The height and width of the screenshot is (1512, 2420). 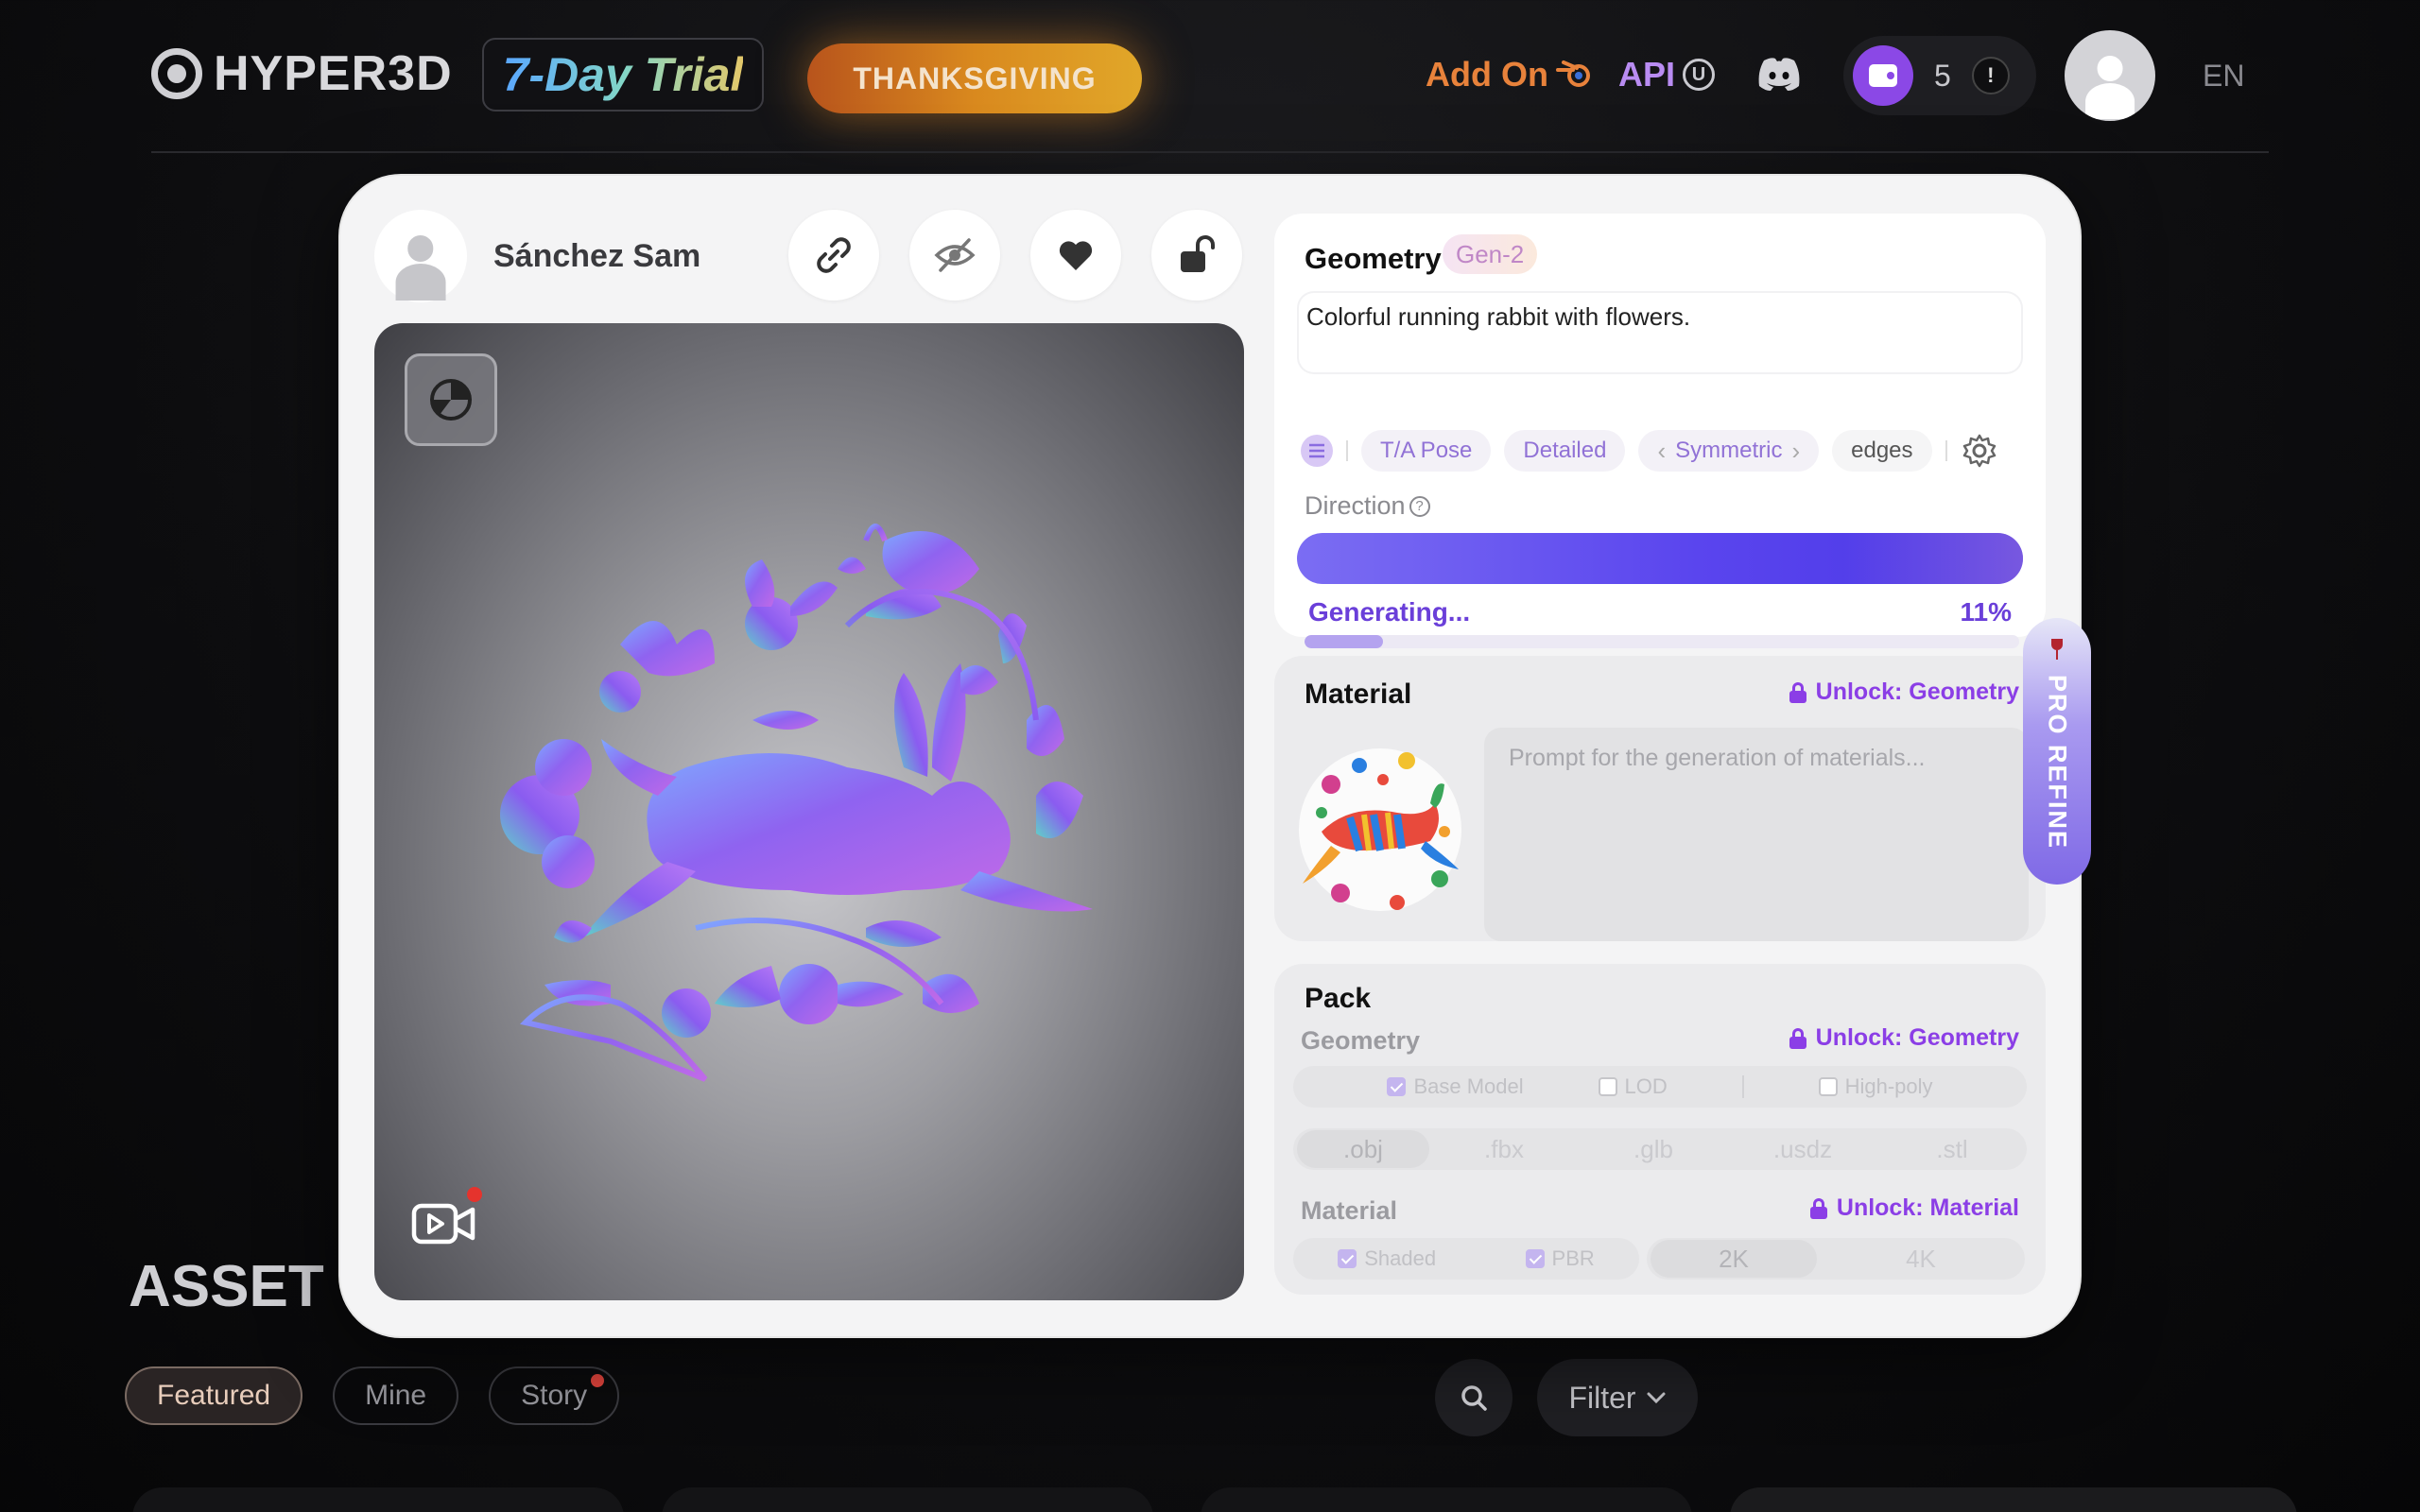 What do you see at coordinates (596, 256) in the screenshot?
I see `user-name: Sánchez Sam` at bounding box center [596, 256].